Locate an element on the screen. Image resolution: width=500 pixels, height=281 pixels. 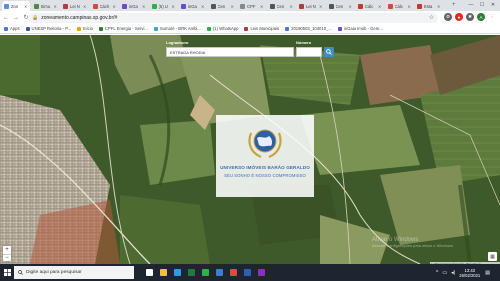
browser-tab: Zon ✕ is located at coordinates (16, 6).